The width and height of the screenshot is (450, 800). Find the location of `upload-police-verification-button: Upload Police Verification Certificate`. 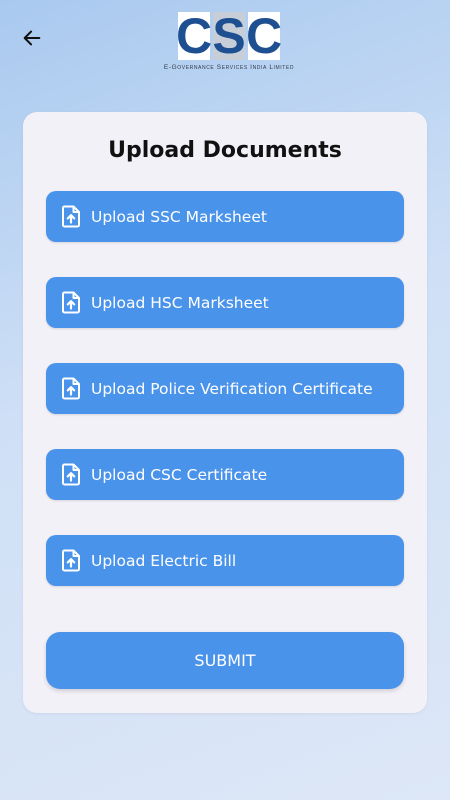

upload-police-verification-button: Upload Police Verification Certificate is located at coordinates (225, 388).